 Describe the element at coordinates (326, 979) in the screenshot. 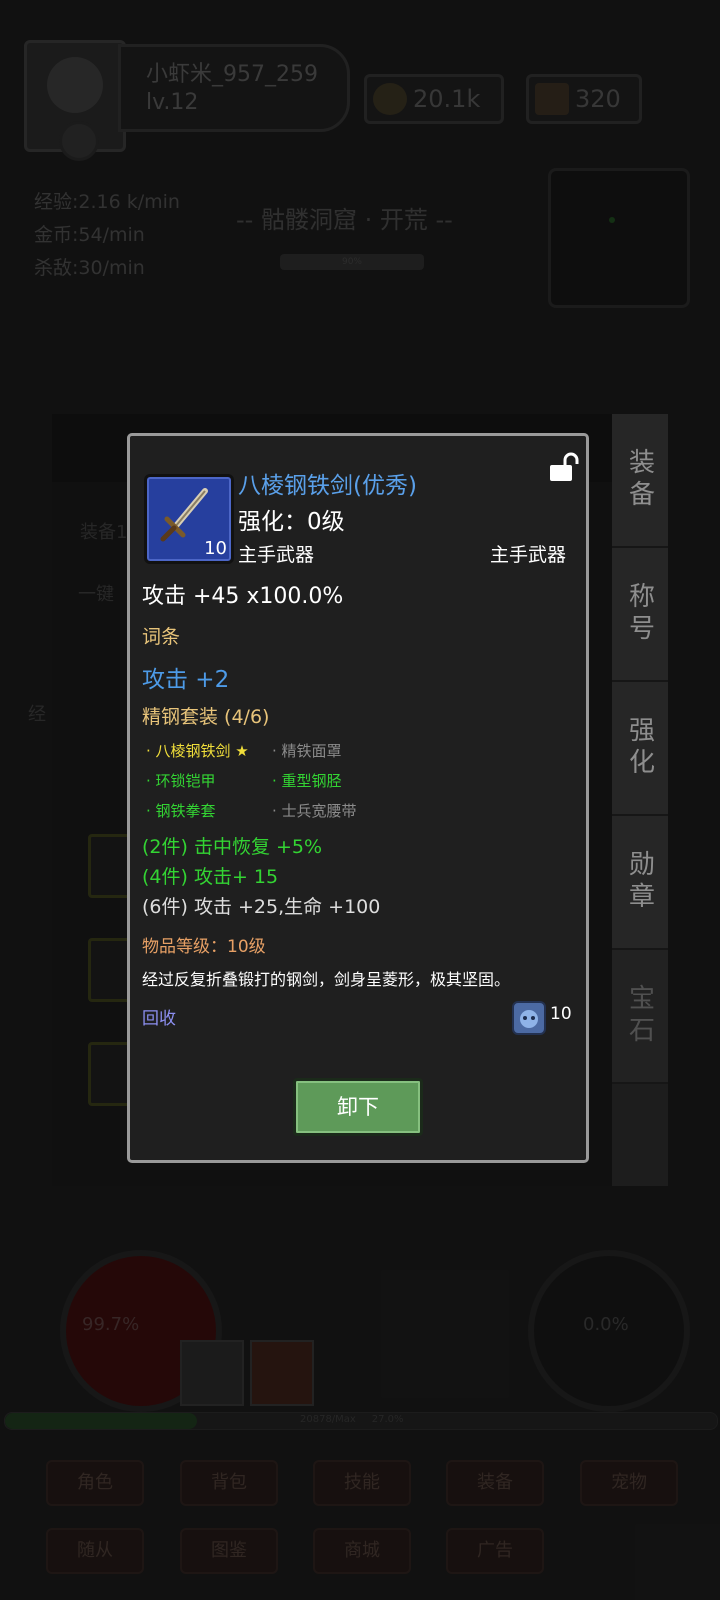

I see `item-description: 经过反复折叠锻打的钢剑，剑身呈菱形，极其坚固。` at that location.